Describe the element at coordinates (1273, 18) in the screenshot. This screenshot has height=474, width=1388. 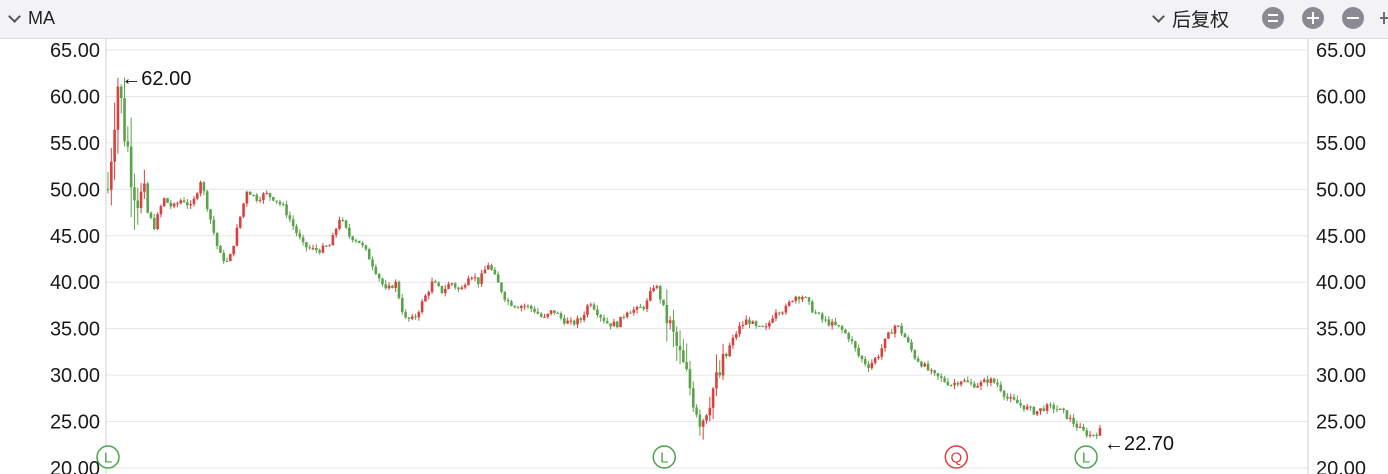
I see `equal-icon` at that location.